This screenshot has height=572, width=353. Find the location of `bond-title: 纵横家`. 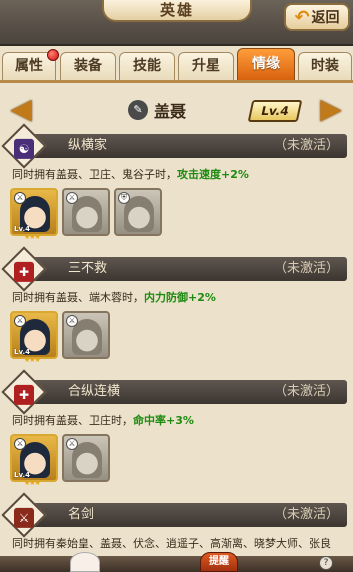

bond-title: 纵横家 is located at coordinates (88, 145).